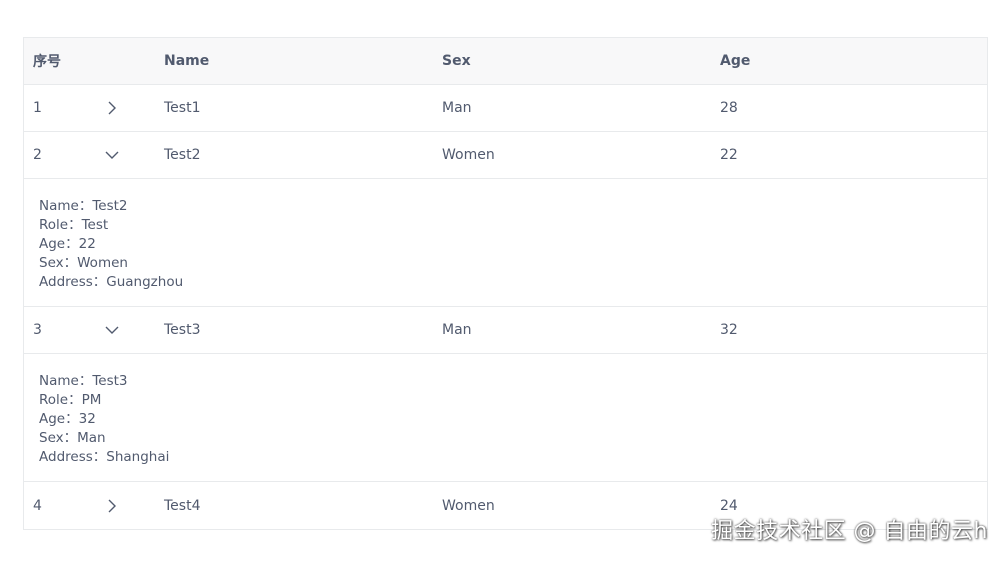 The image size is (1006, 561). Describe the element at coordinates (104, 457) in the screenshot. I see `detail-address: Address：Shanghai` at that location.